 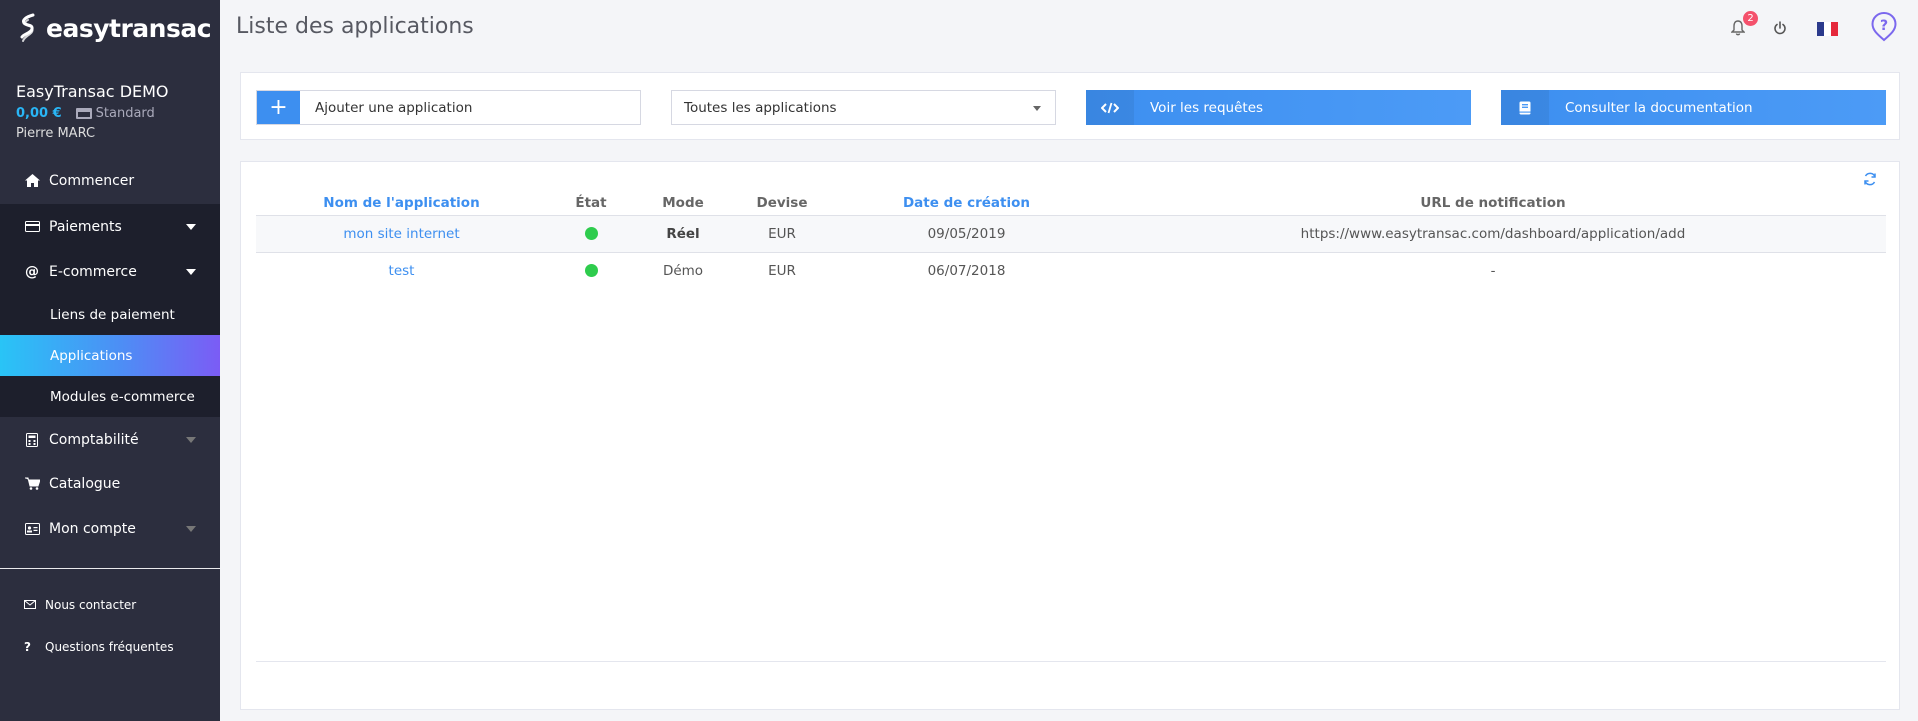 What do you see at coordinates (401, 234) in the screenshot?
I see `app-name-link: mon site internet` at bounding box center [401, 234].